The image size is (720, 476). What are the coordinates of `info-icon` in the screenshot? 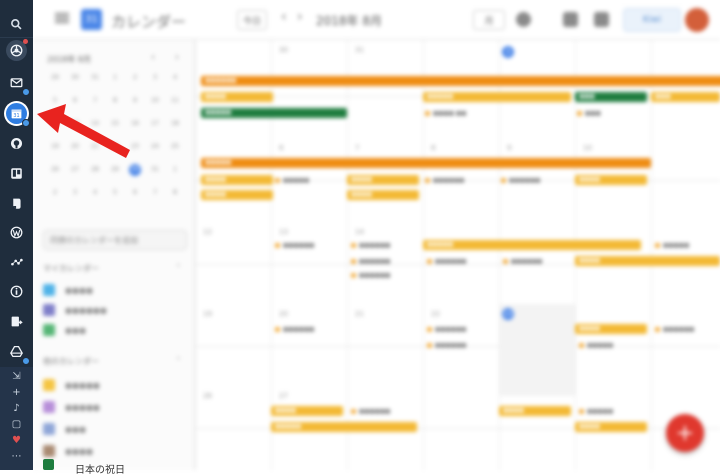 It's located at (16, 291).